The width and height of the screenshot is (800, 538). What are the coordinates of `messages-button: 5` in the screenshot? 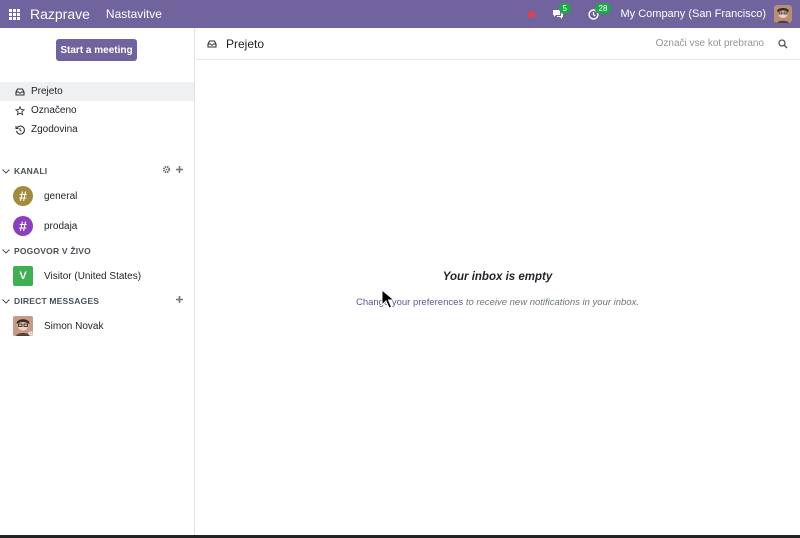 It's located at (559, 14).